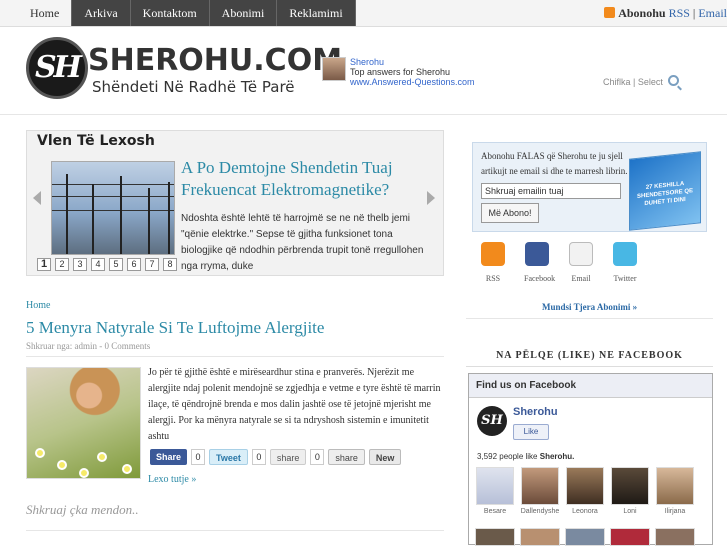 Image resolution: width=727 pixels, height=546 pixels. Describe the element at coordinates (62, 264) in the screenshot. I see `pager-2: 2` at that location.